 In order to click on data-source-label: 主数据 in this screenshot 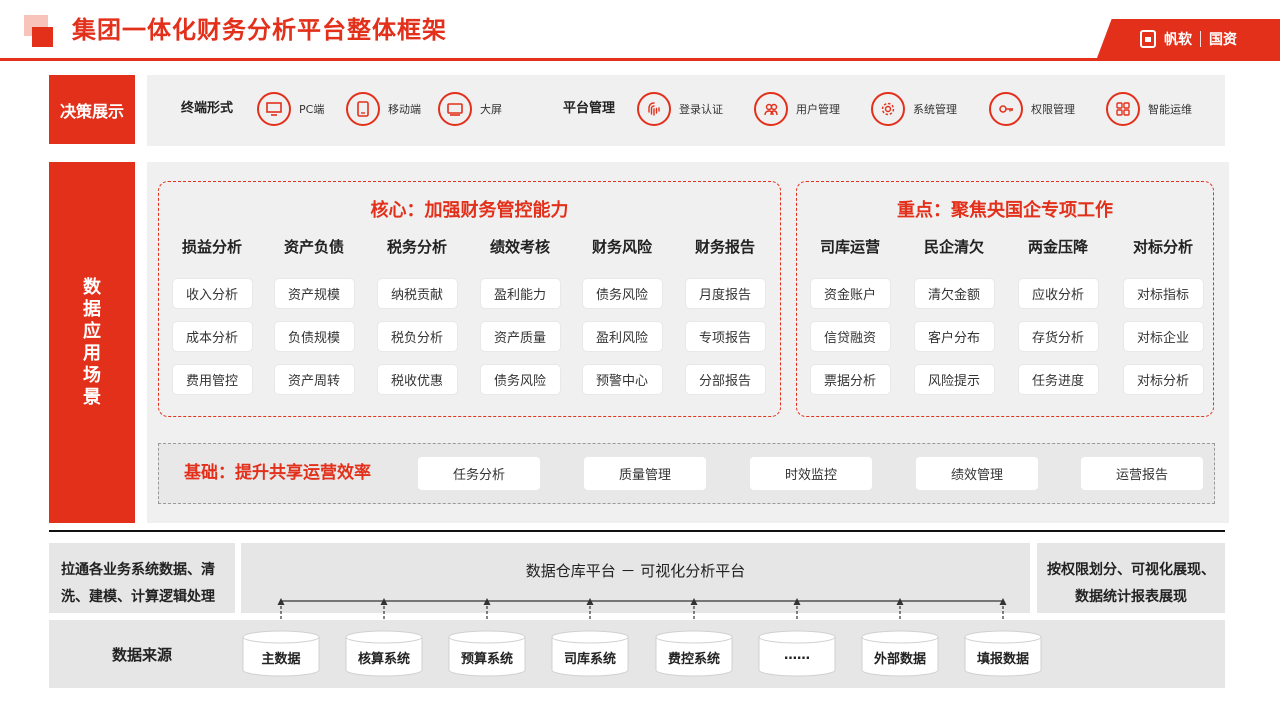, I will do `click(281, 659)`.